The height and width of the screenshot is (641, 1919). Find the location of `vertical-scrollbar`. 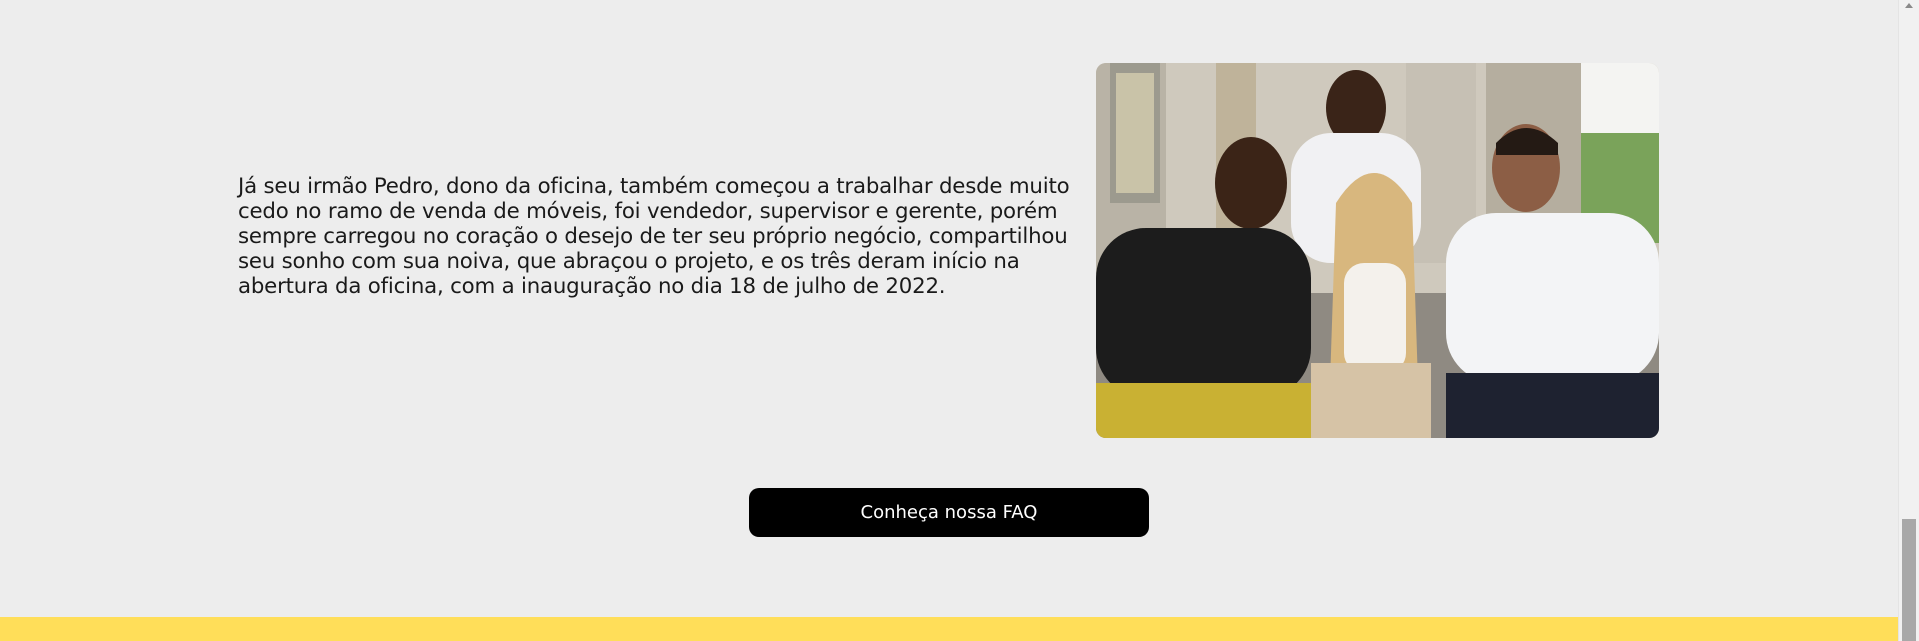

vertical-scrollbar is located at coordinates (1908, 320).